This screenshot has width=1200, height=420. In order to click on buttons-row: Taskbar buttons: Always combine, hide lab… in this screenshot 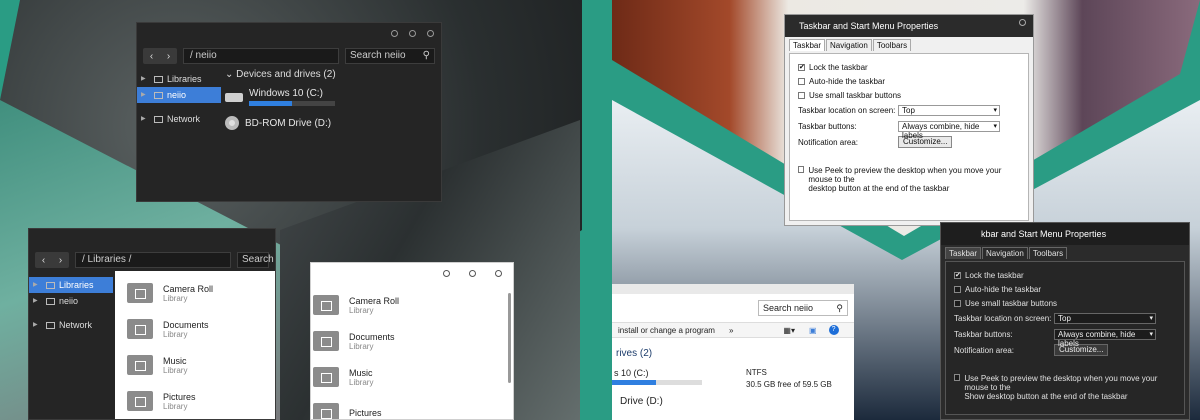, I will do `click(1065, 337)`.